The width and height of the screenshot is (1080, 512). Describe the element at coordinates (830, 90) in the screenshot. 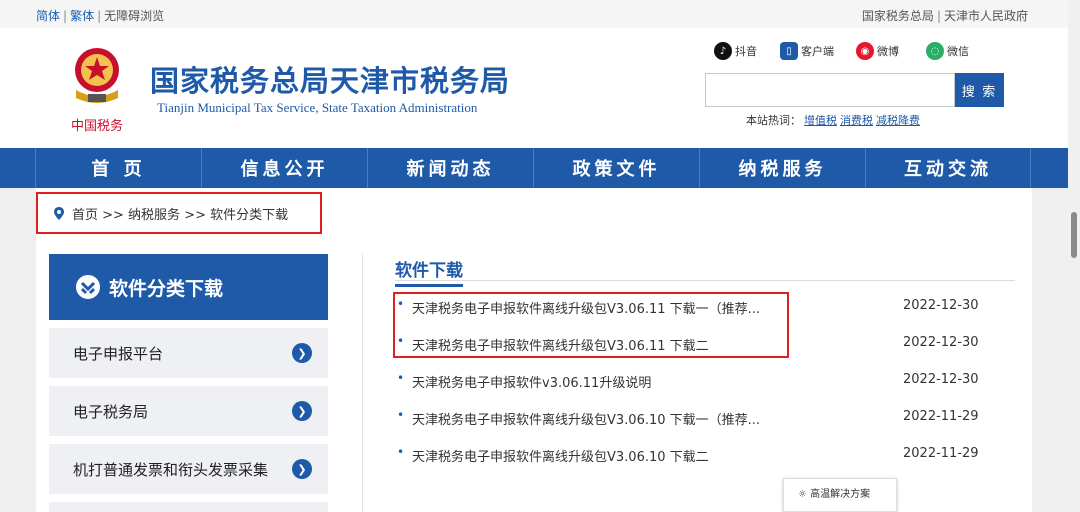

I see `search-input` at that location.